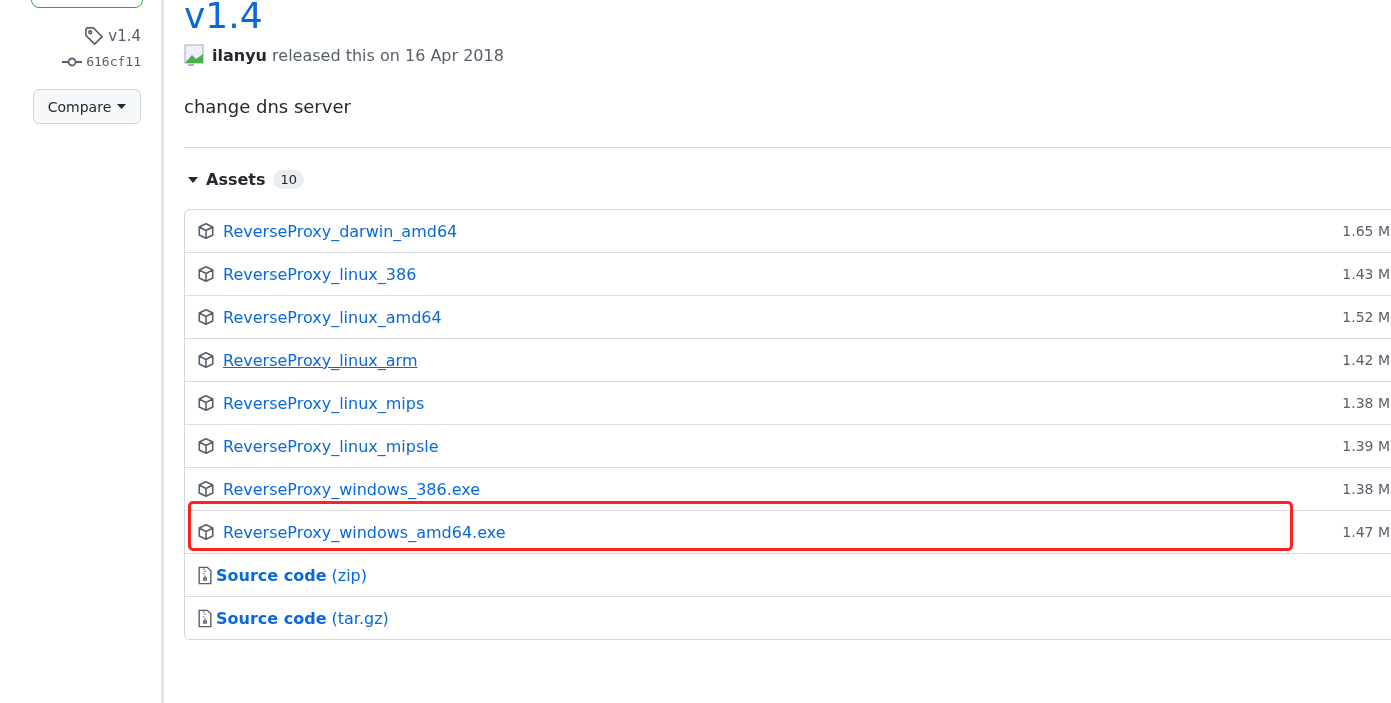 The width and height of the screenshot is (1391, 703). Describe the element at coordinates (1366, 274) in the screenshot. I see `asset-size: 1.43 M` at that location.